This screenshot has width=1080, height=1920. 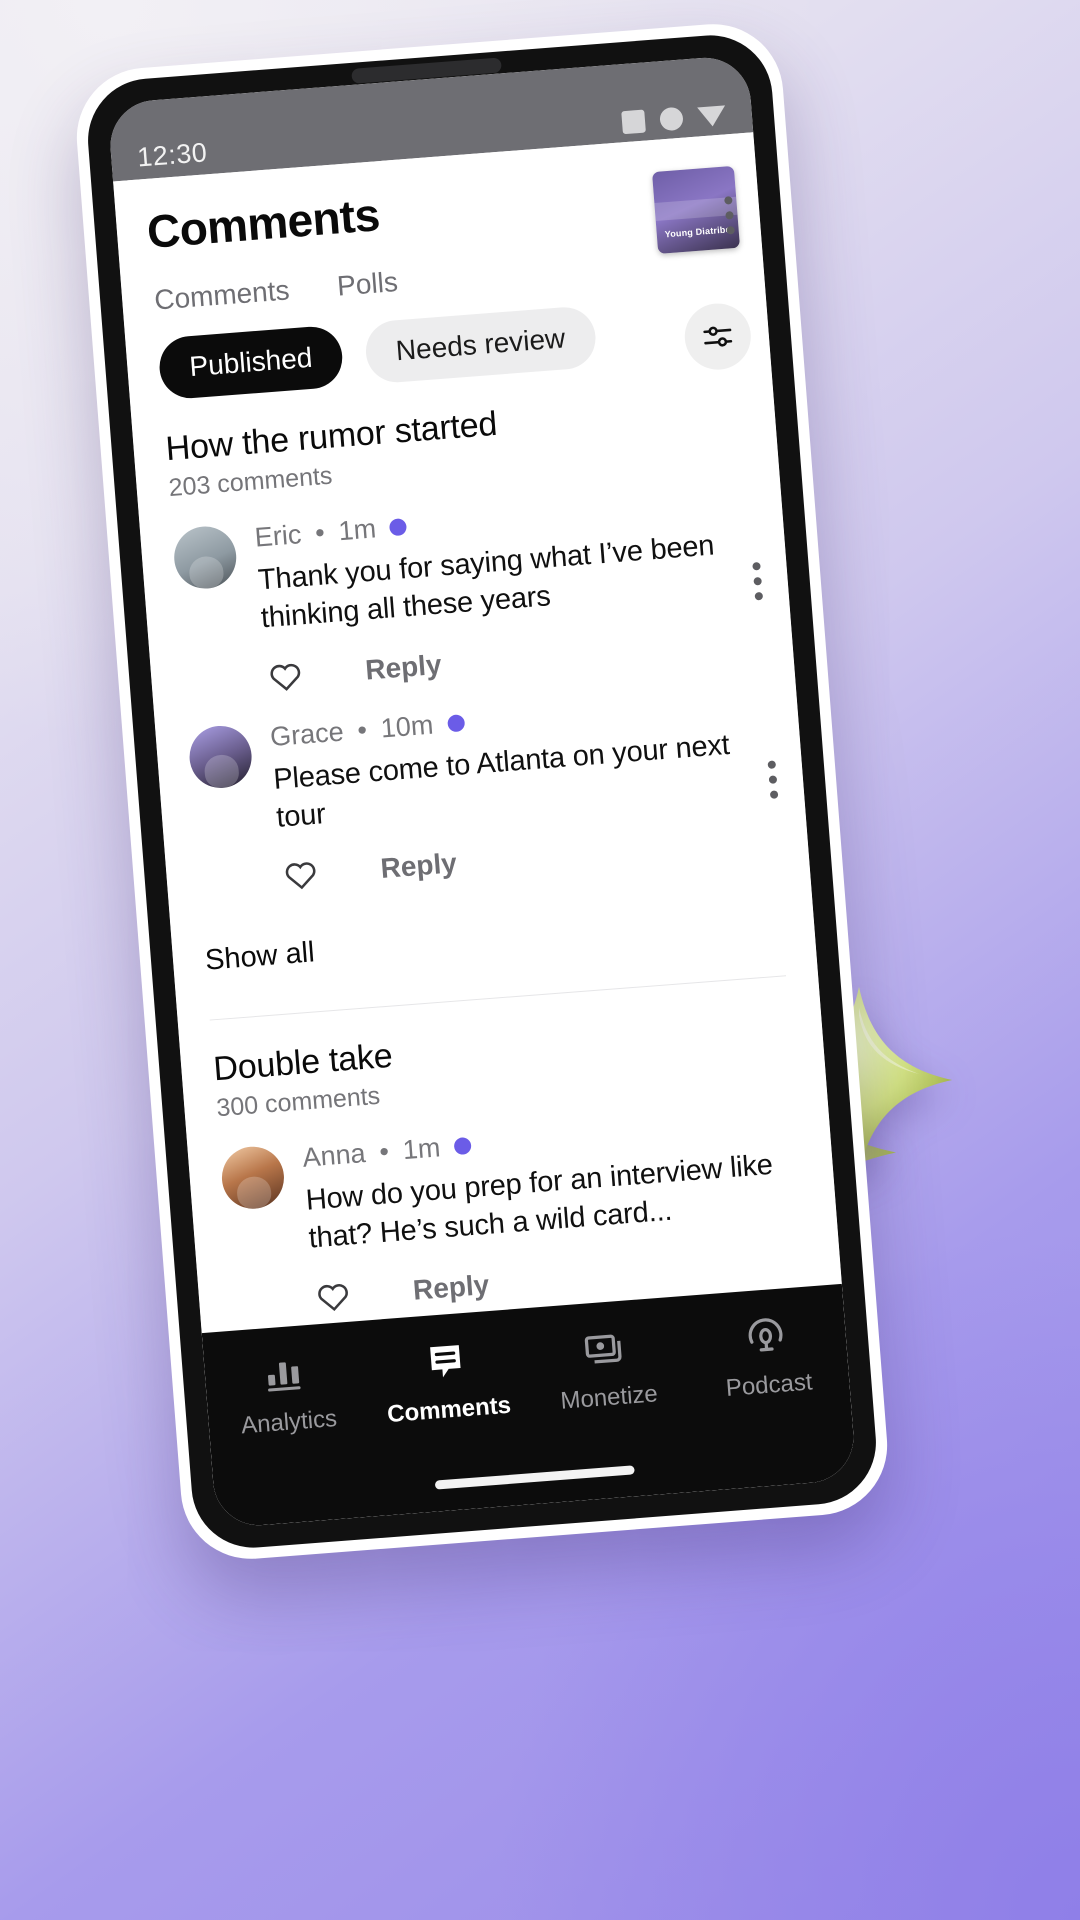 What do you see at coordinates (603, 1349) in the screenshot?
I see `media-stack-icon` at bounding box center [603, 1349].